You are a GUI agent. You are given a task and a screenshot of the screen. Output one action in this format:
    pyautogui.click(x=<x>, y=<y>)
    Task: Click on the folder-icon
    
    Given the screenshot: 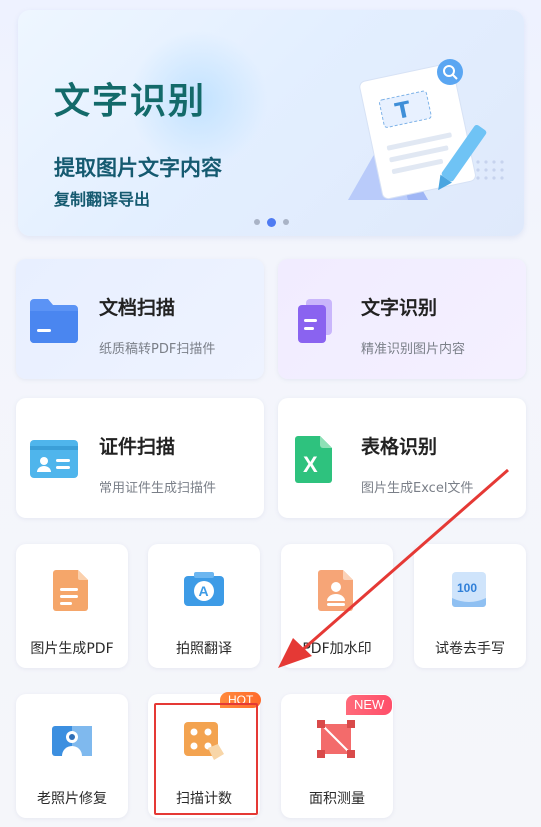 What is the action you would take?
    pyautogui.click(x=54, y=321)
    